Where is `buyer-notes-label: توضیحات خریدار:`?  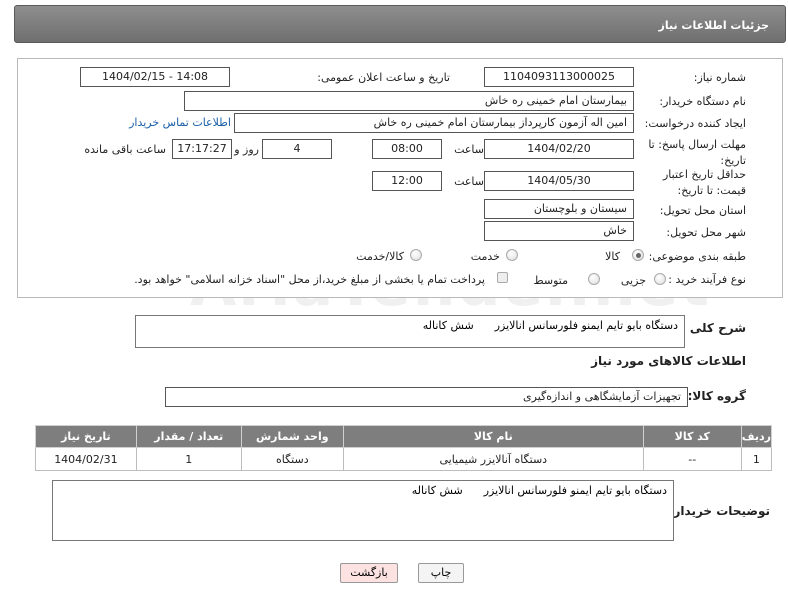
buyer-notes-label: توضیحات خریدار: is located at coordinates (719, 511).